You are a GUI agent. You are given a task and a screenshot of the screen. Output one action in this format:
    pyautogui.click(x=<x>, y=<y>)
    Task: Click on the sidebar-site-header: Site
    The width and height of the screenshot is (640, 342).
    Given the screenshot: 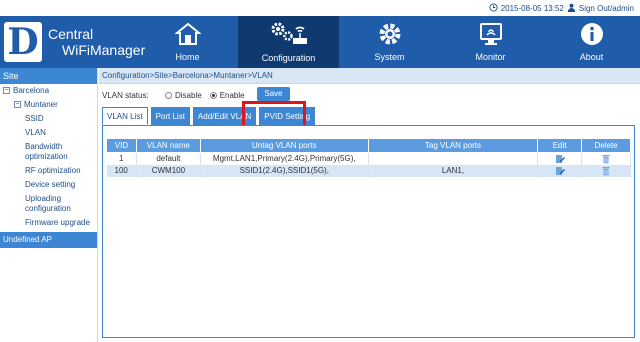 What is the action you would take?
    pyautogui.click(x=48, y=76)
    